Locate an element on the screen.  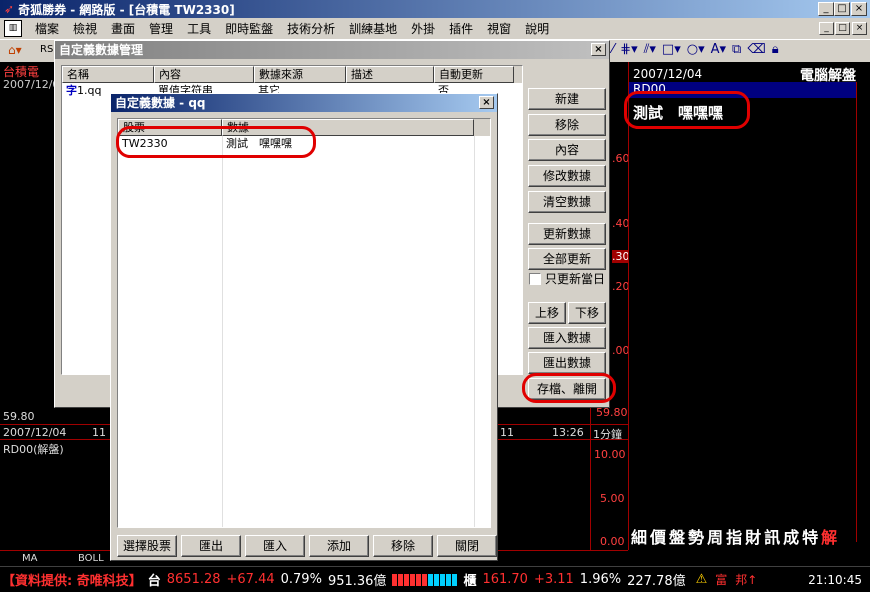
import-data-button: 匯入數據 is located at coordinates (567, 338).